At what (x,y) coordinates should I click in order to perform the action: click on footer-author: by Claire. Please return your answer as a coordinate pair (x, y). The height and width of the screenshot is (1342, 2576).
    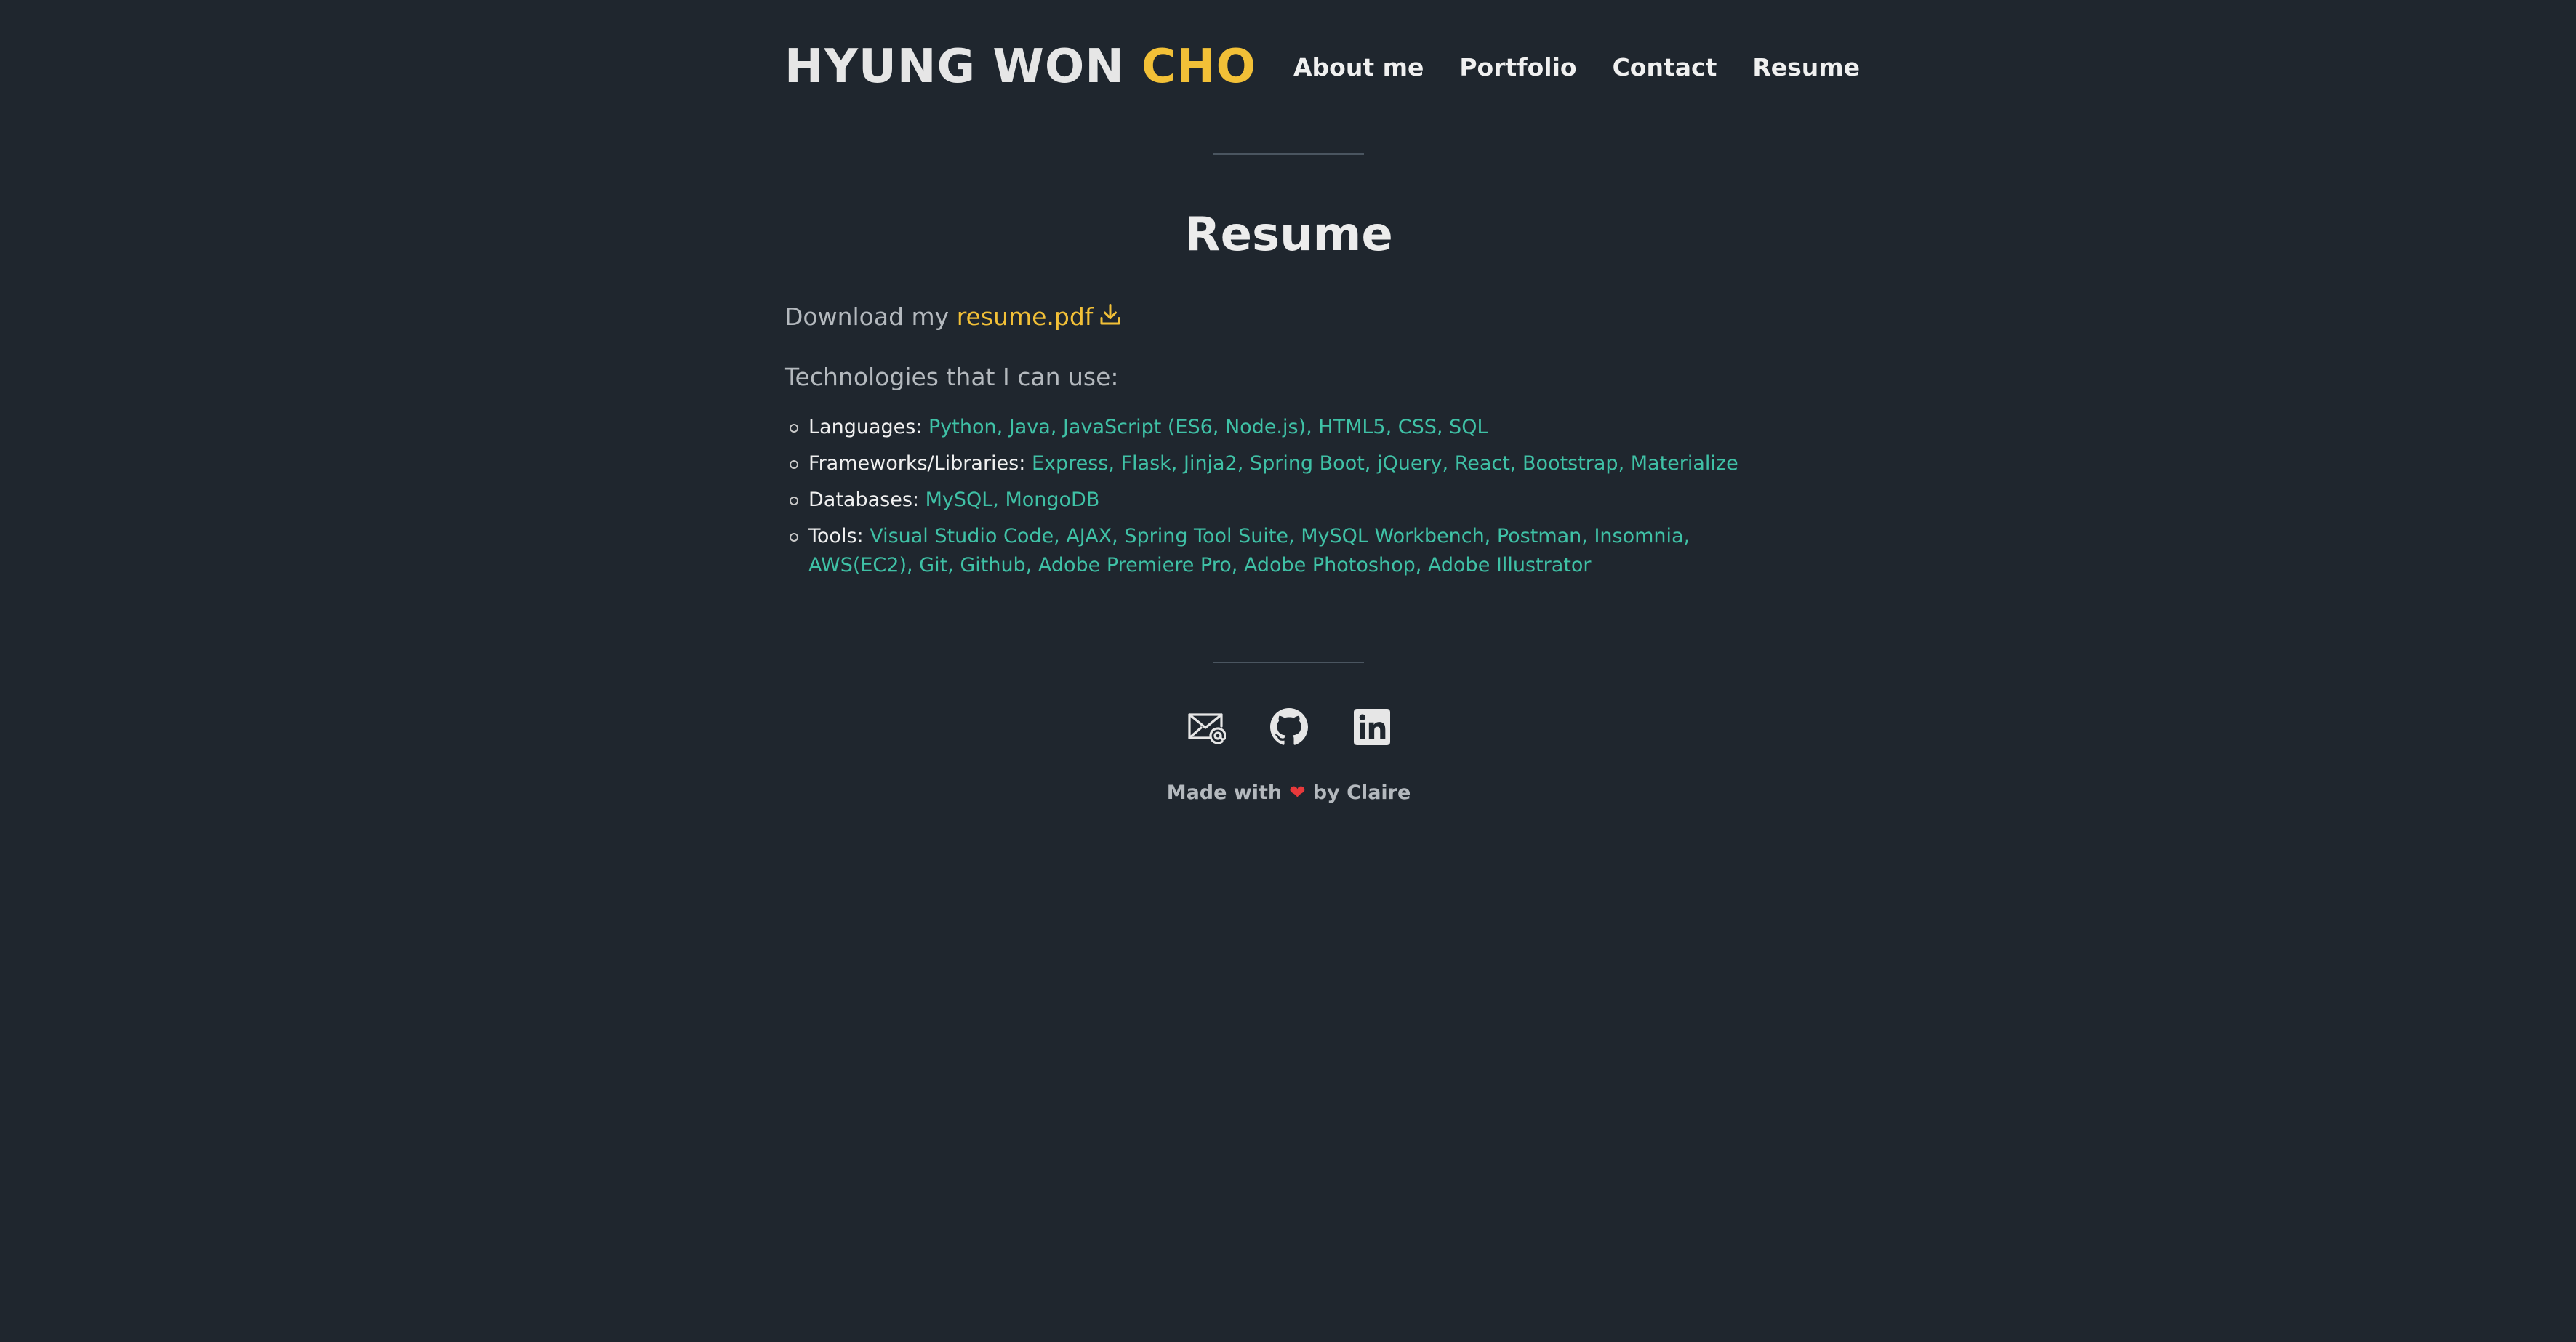
    Looking at the image, I should click on (1361, 793).